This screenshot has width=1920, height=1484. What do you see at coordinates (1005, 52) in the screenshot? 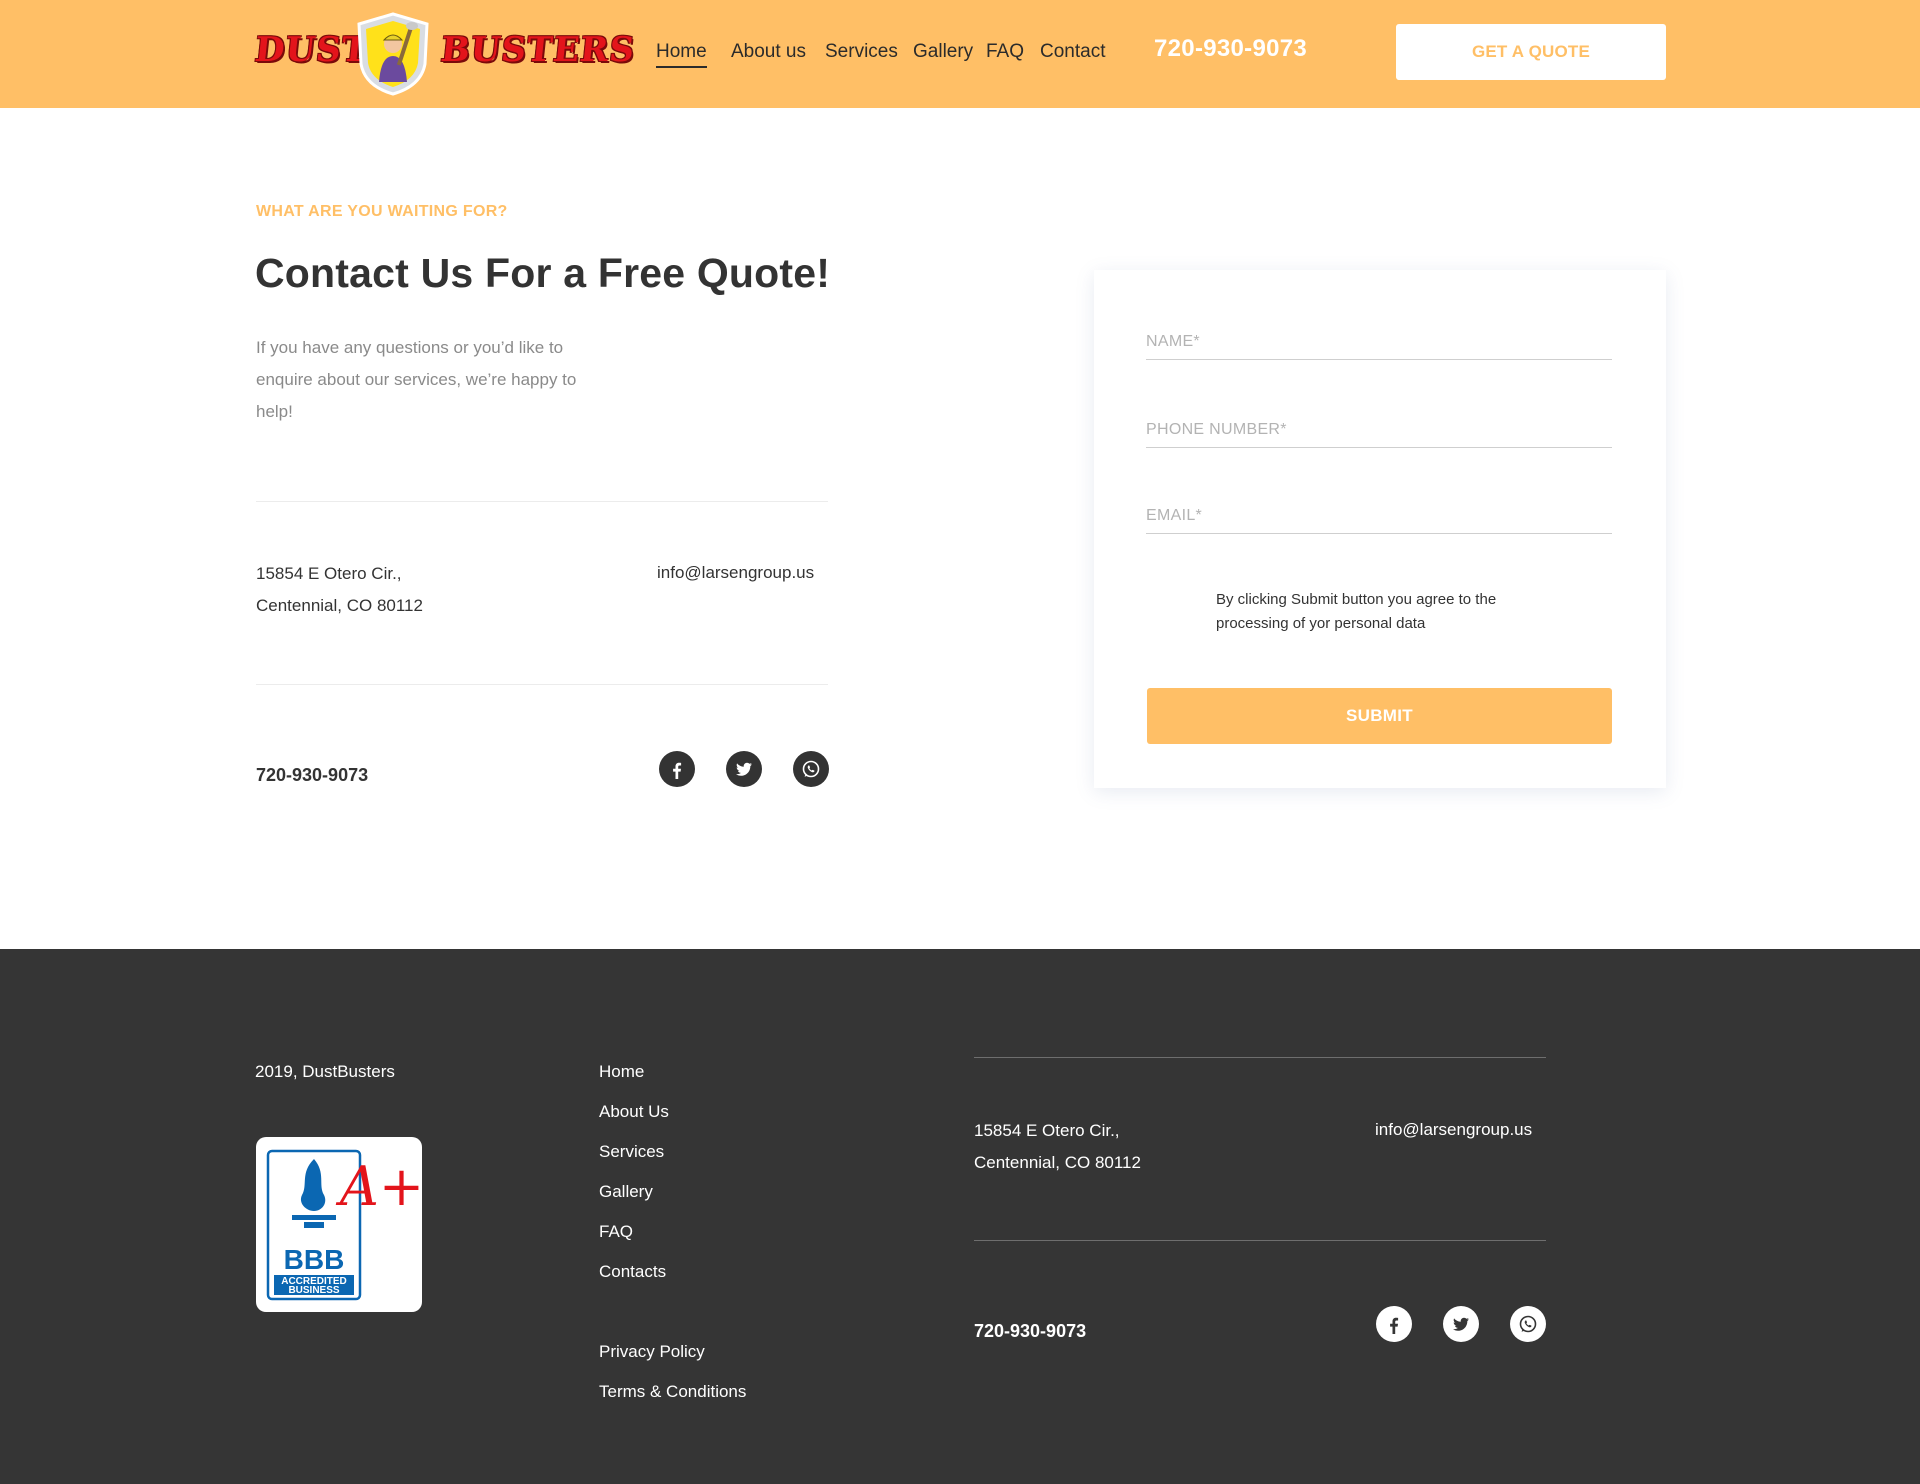
I see `nav-faq: FAQ` at bounding box center [1005, 52].